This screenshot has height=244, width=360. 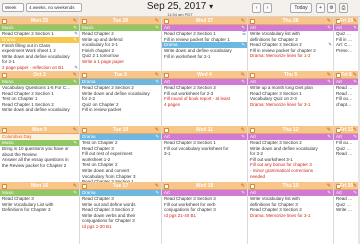 I want to click on day-header: Fri 20 ✎, so click(x=346, y=186).